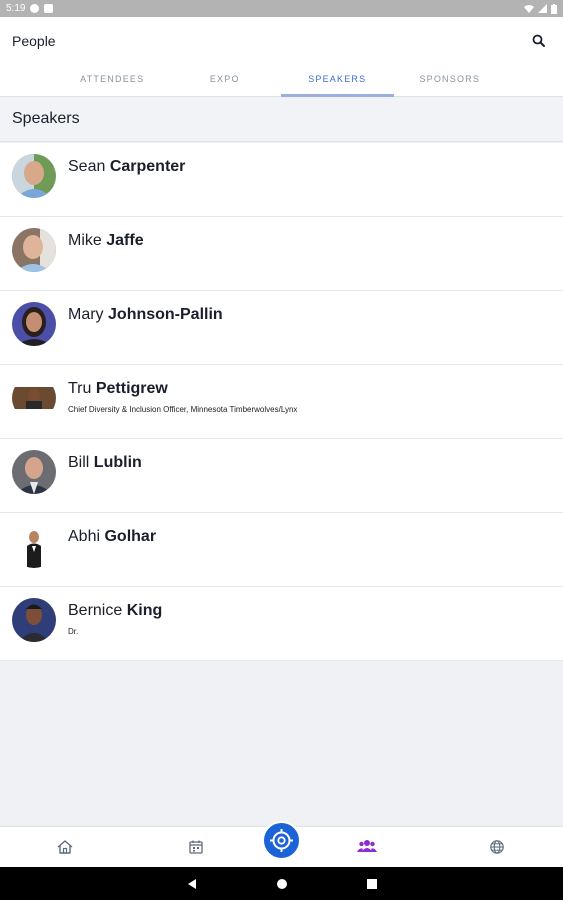 The image size is (563, 900). Describe the element at coordinates (225, 83) in the screenshot. I see `tab-expo: EXPO` at that location.